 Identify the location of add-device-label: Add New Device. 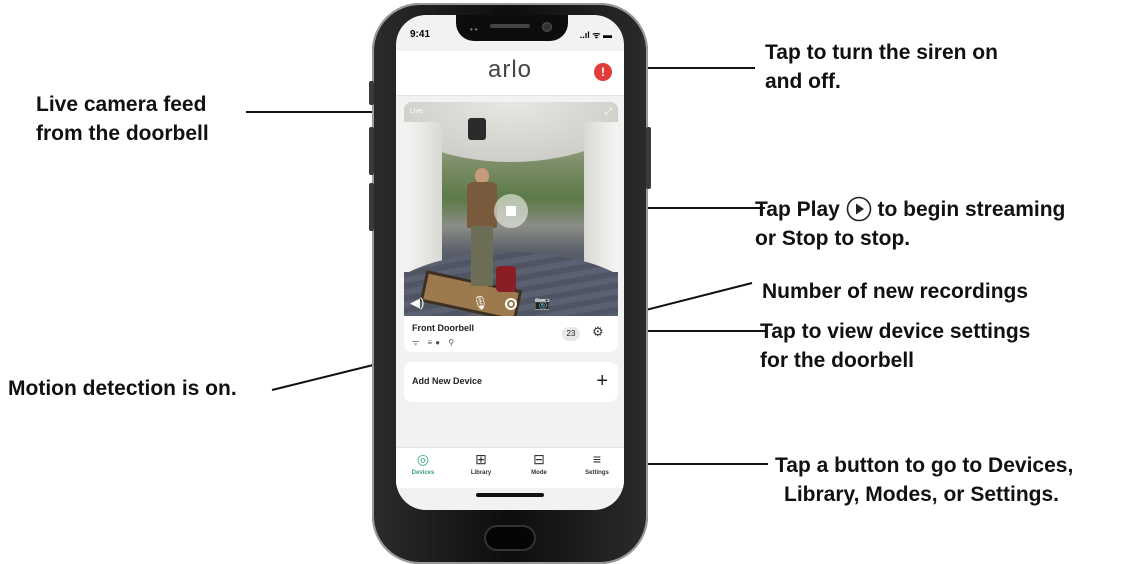
(447, 381).